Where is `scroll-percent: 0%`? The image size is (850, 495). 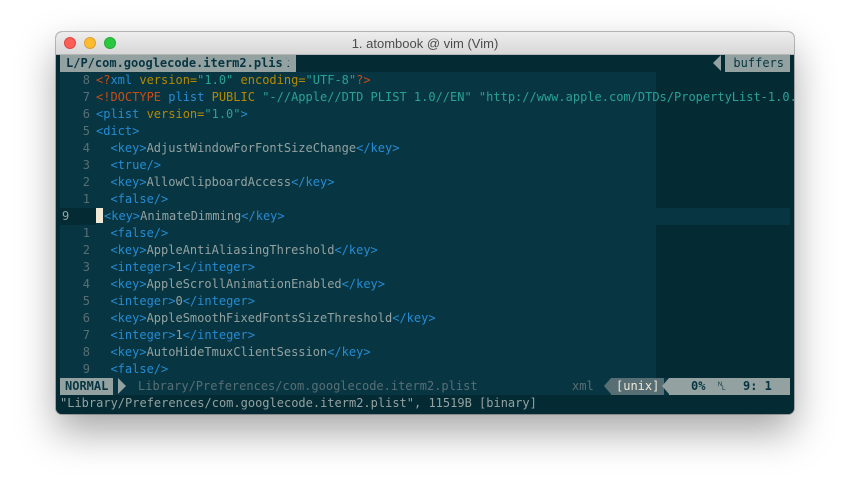 scroll-percent: 0% is located at coordinates (698, 386).